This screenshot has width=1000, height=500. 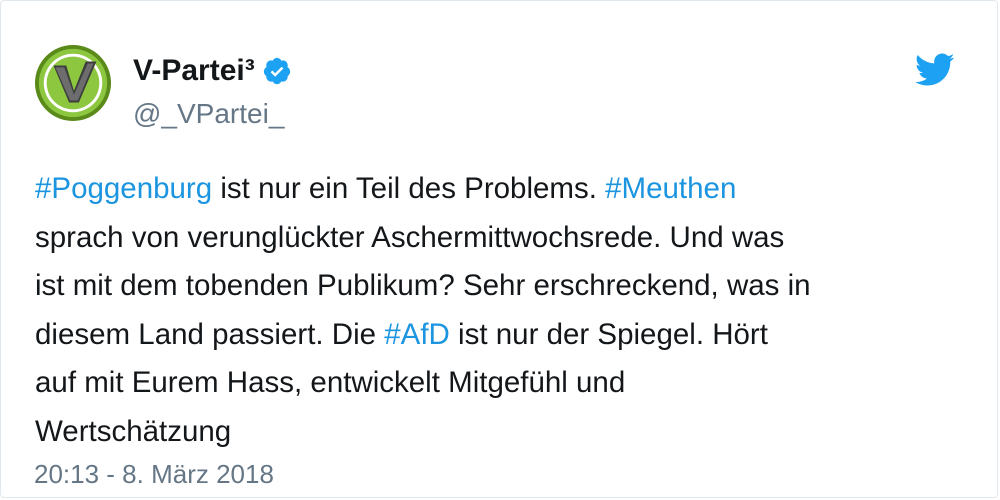 I want to click on author-display-name: V-Partei³, so click(x=194, y=71).